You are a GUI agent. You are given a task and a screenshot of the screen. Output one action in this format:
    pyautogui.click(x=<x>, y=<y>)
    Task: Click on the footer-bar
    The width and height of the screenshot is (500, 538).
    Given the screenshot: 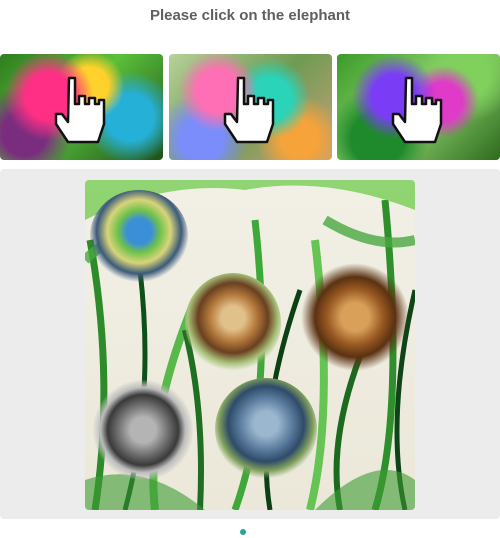 What is the action you would take?
    pyautogui.click(x=250, y=530)
    